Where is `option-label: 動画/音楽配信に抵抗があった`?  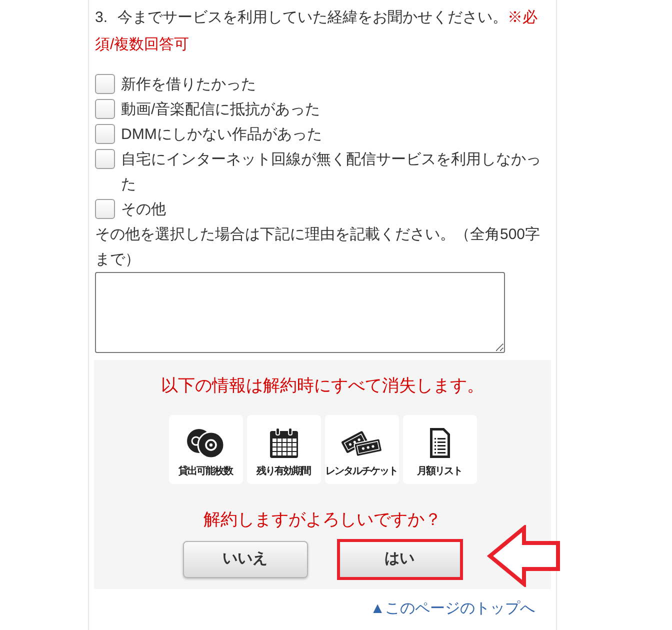
option-label: 動画/音楽配信に抵抗があった is located at coordinates (220, 110).